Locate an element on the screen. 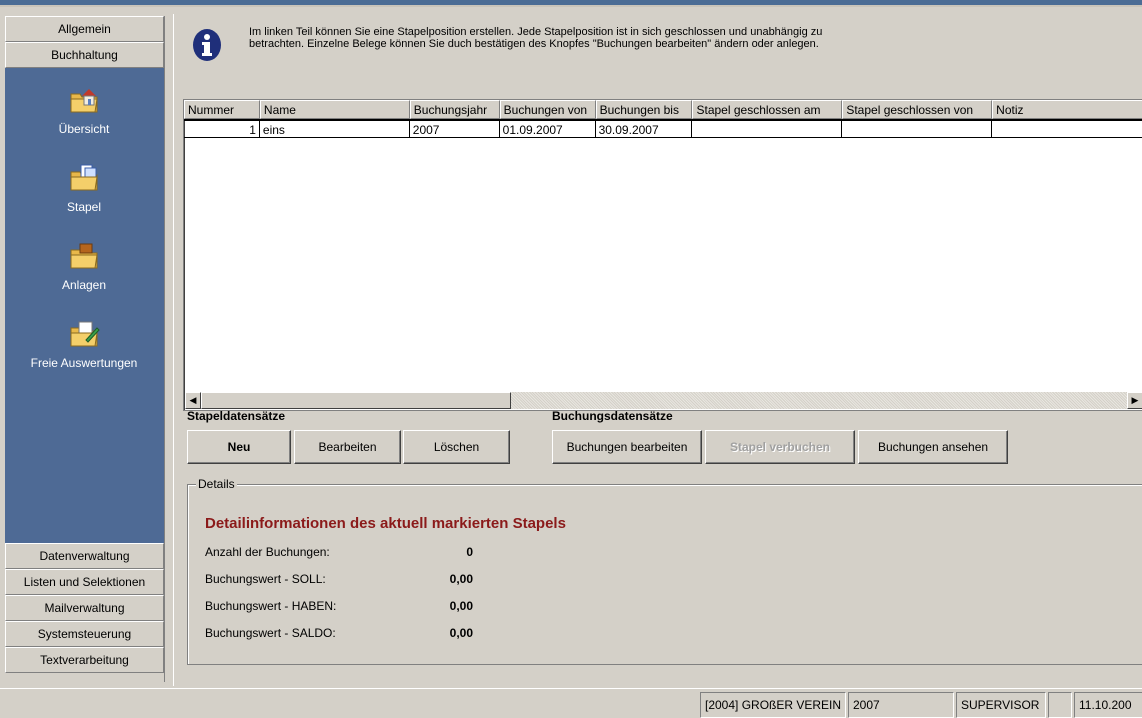 This screenshot has height=718, width=1142. group-listen-und-selektionen: Listen und Selektionen is located at coordinates (84, 582).